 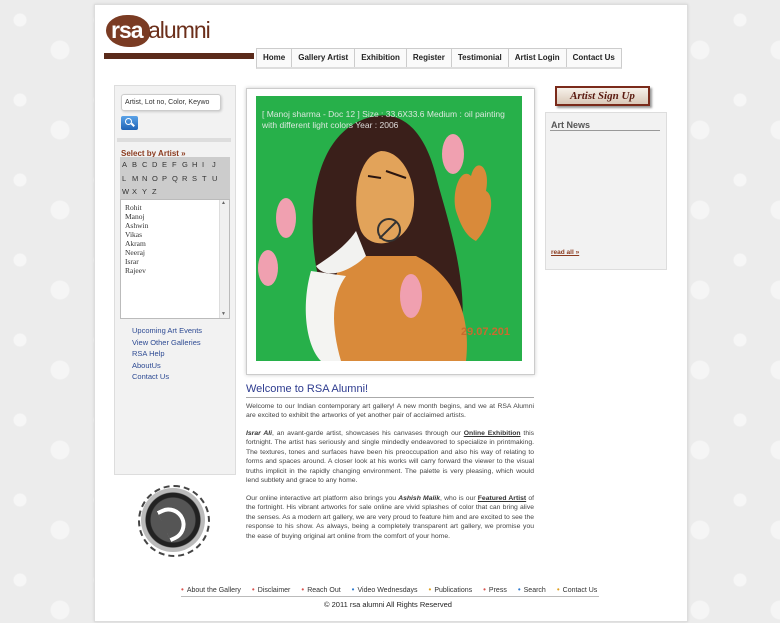 I want to click on footer-link-disclaimer: • Disclaimer, so click(x=271, y=589).